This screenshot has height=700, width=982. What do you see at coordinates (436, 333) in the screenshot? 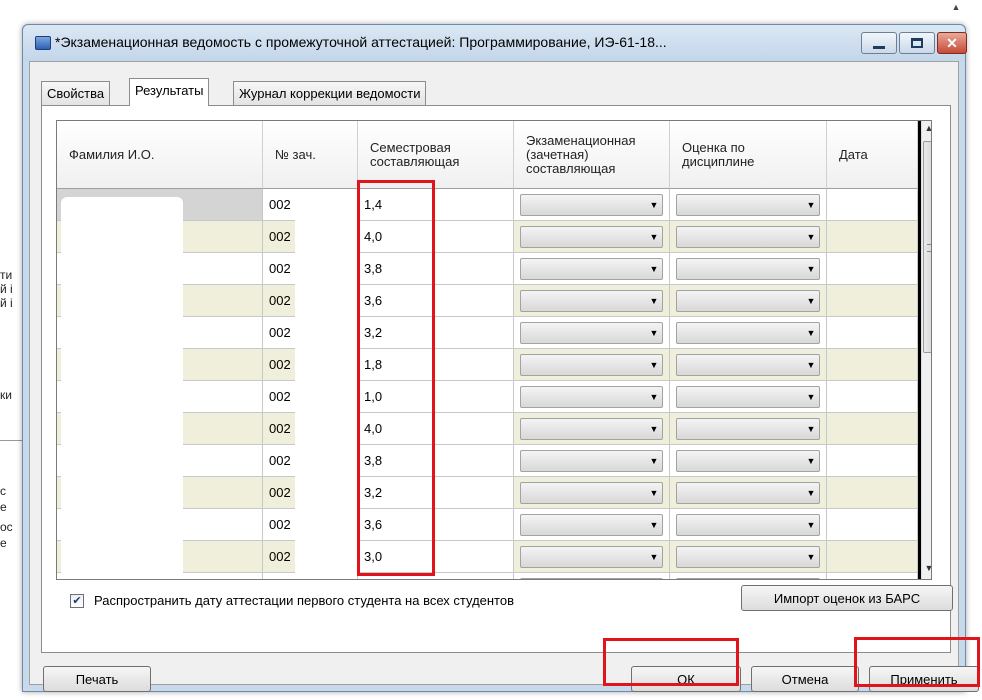
I see `semester-score-cell: 3,2` at bounding box center [436, 333].